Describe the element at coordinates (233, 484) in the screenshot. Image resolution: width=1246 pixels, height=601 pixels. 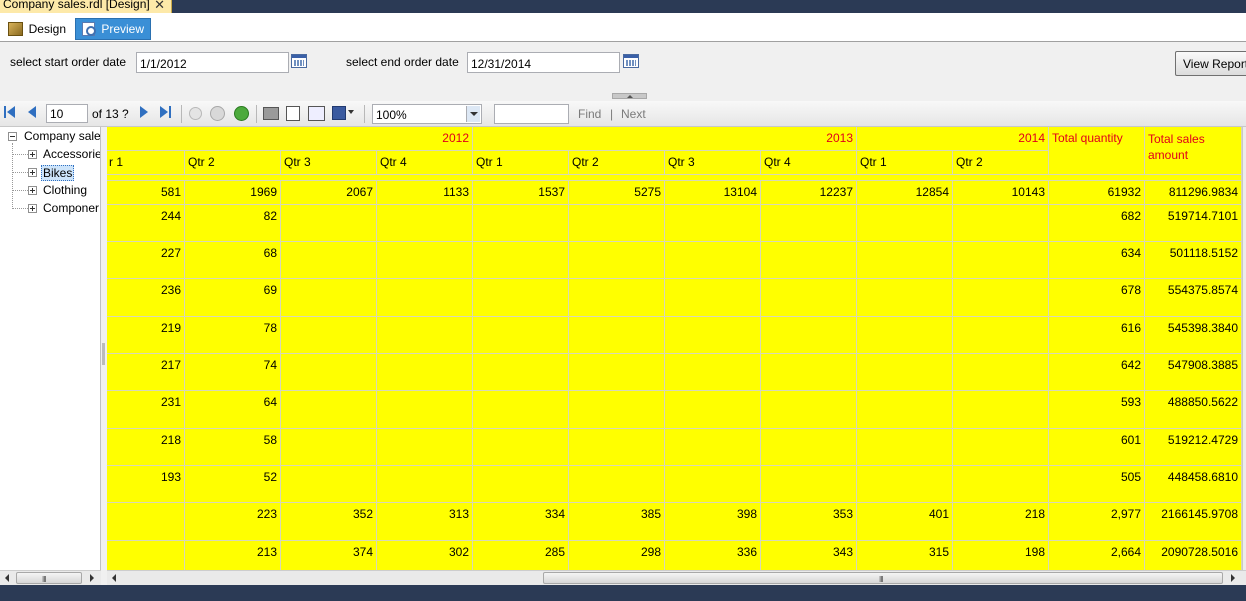
I see `table-cell: 52` at that location.